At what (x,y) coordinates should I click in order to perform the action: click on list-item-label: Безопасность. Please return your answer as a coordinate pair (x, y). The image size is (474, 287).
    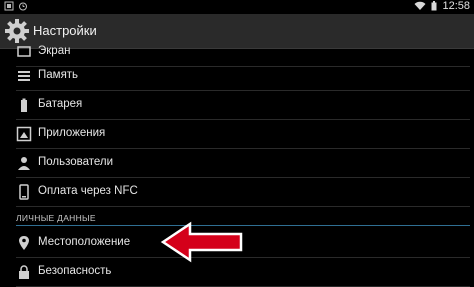
    Looking at the image, I should click on (75, 271).